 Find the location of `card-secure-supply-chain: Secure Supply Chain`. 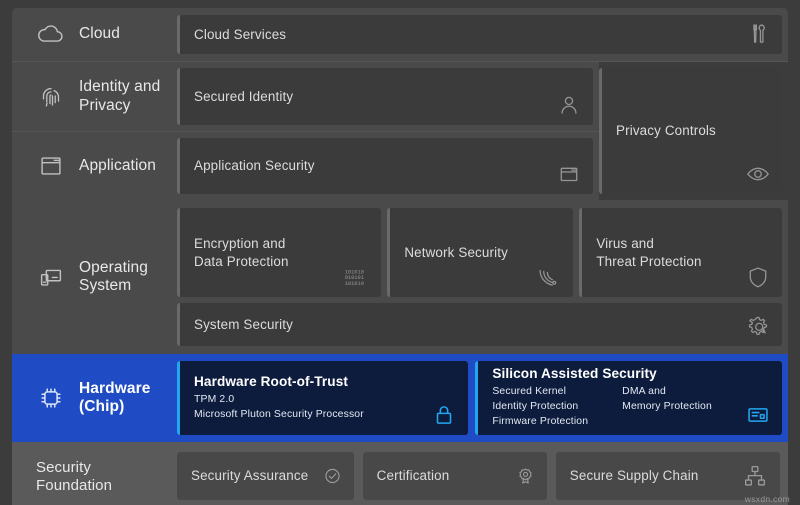

card-secure-supply-chain: Secure Supply Chain is located at coordinates (667, 476).